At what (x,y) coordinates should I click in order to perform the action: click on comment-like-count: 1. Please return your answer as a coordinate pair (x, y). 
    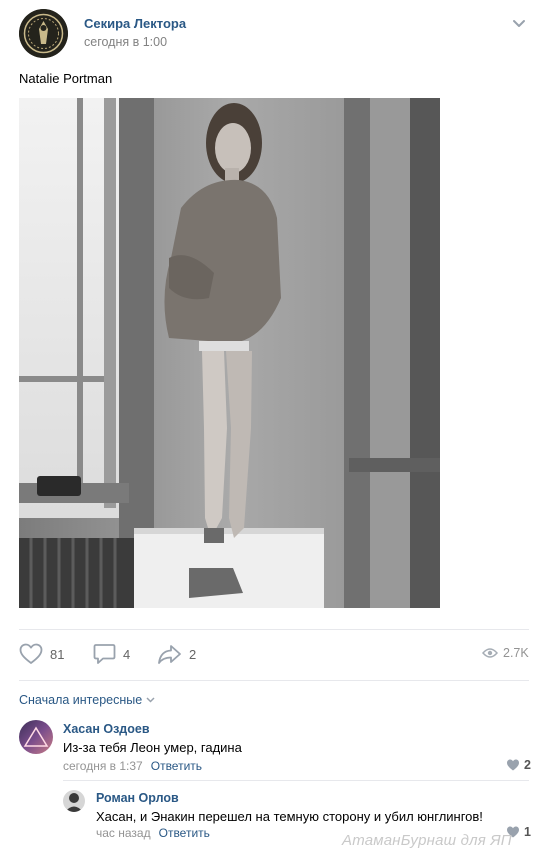
    Looking at the image, I should click on (527, 832).